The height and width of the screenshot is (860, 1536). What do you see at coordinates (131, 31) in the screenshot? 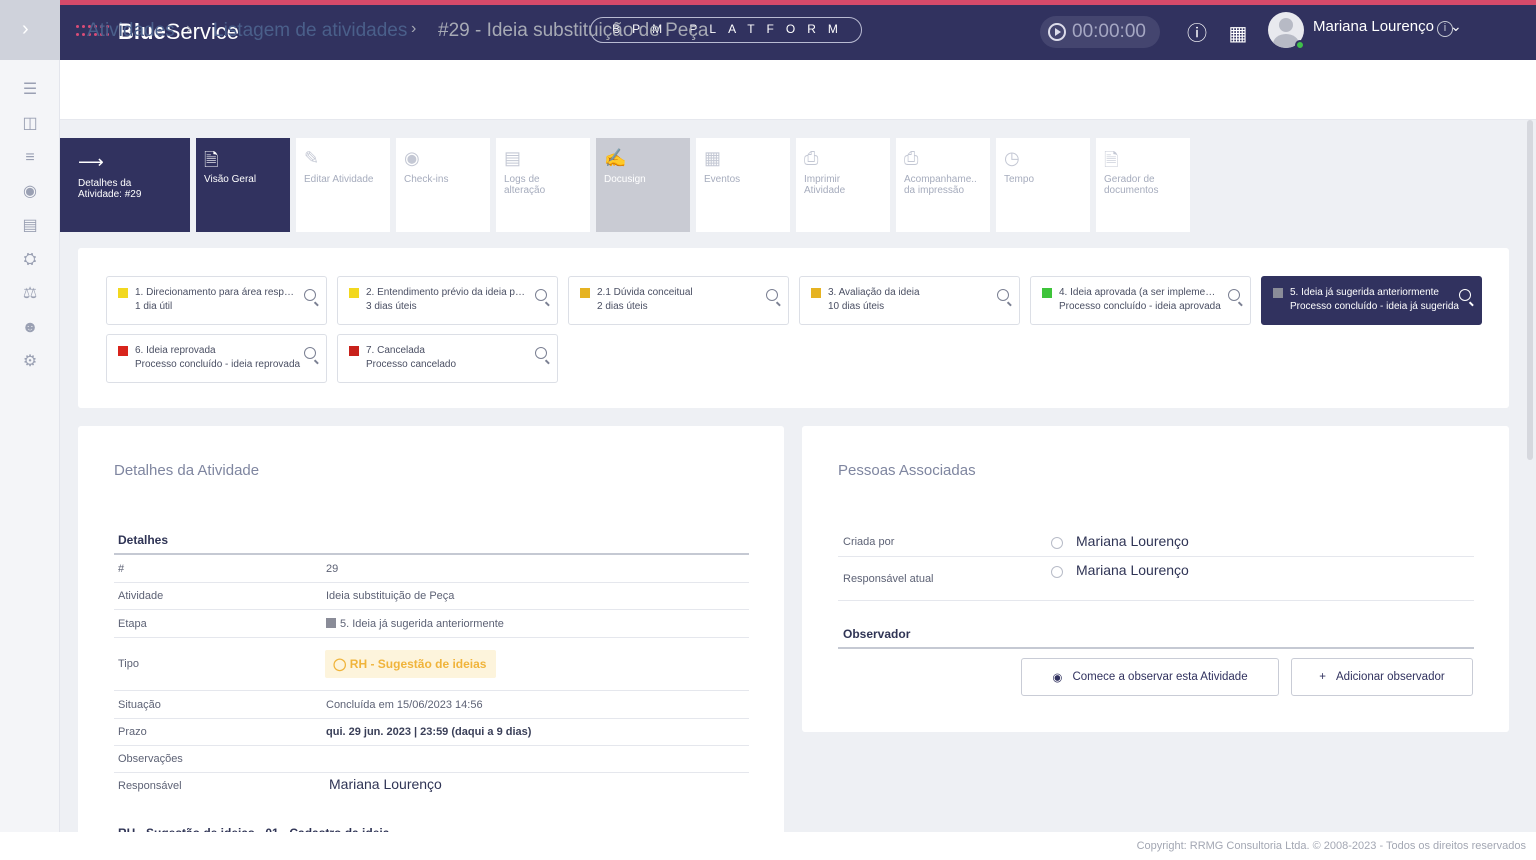
I see `breadcrumb-item-atividades: Atividades` at bounding box center [131, 31].